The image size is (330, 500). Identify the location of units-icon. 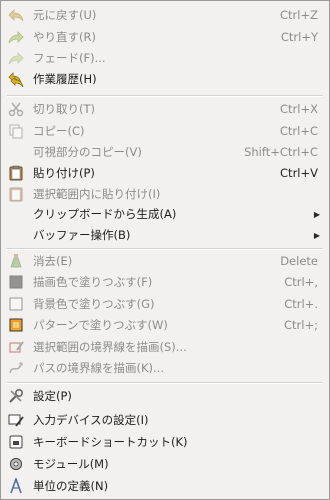
(16, 486).